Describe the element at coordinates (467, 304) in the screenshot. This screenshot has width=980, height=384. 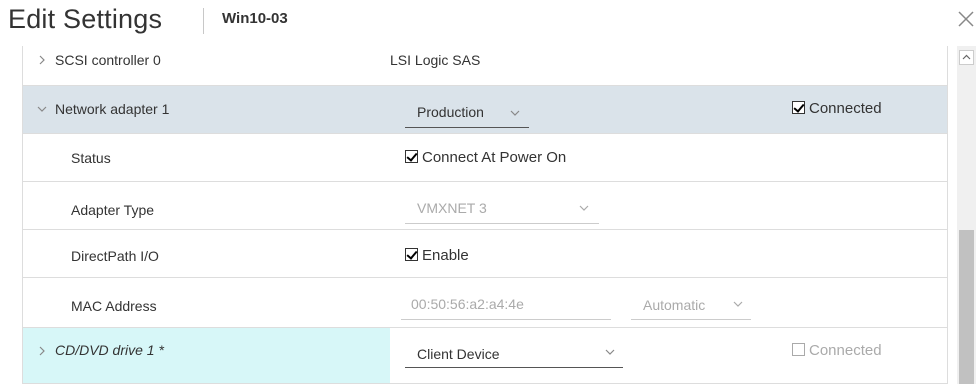
I see `mac-address-value: 00:50:56:a2:a4:4e` at that location.